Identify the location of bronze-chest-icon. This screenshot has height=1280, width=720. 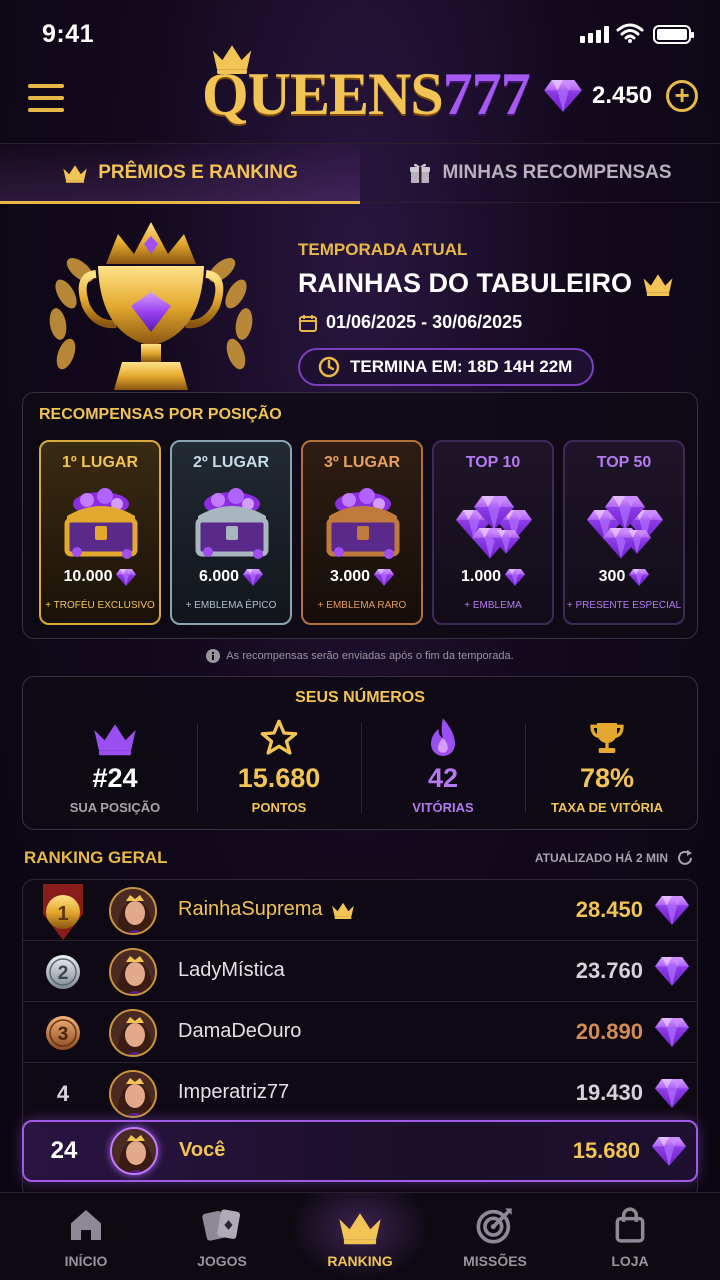
(363, 522).